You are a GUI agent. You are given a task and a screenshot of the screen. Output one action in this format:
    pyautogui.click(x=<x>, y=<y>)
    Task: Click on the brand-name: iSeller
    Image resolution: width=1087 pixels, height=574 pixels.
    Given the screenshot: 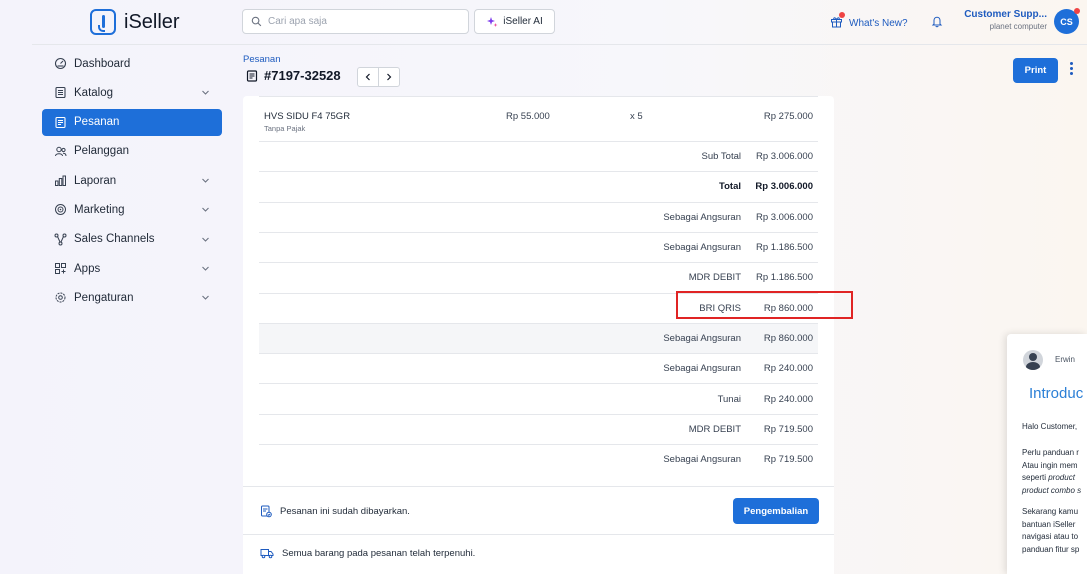 What is the action you would take?
    pyautogui.click(x=152, y=21)
    